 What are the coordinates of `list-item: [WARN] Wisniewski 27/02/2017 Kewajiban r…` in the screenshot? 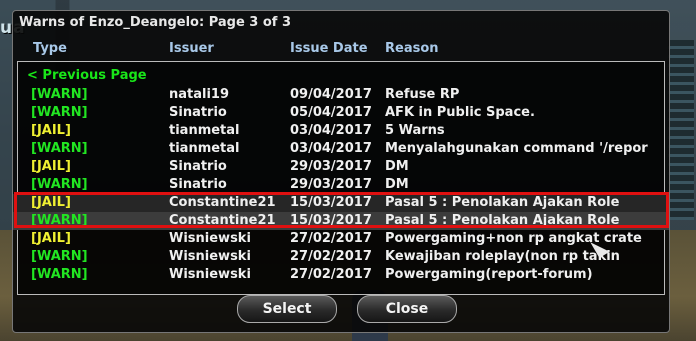 It's located at (341, 257).